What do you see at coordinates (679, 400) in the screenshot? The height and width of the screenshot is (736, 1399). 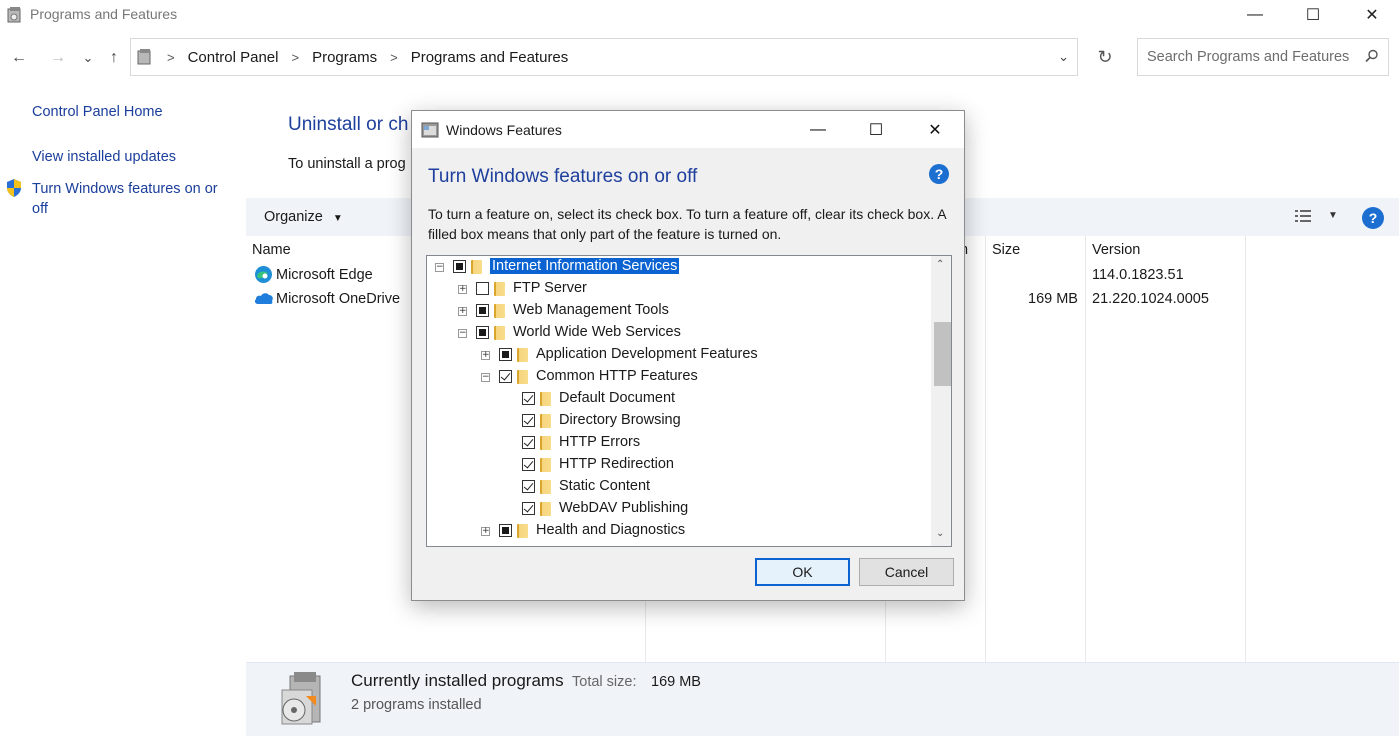 I see `feature-tree-item: Default Document` at bounding box center [679, 400].